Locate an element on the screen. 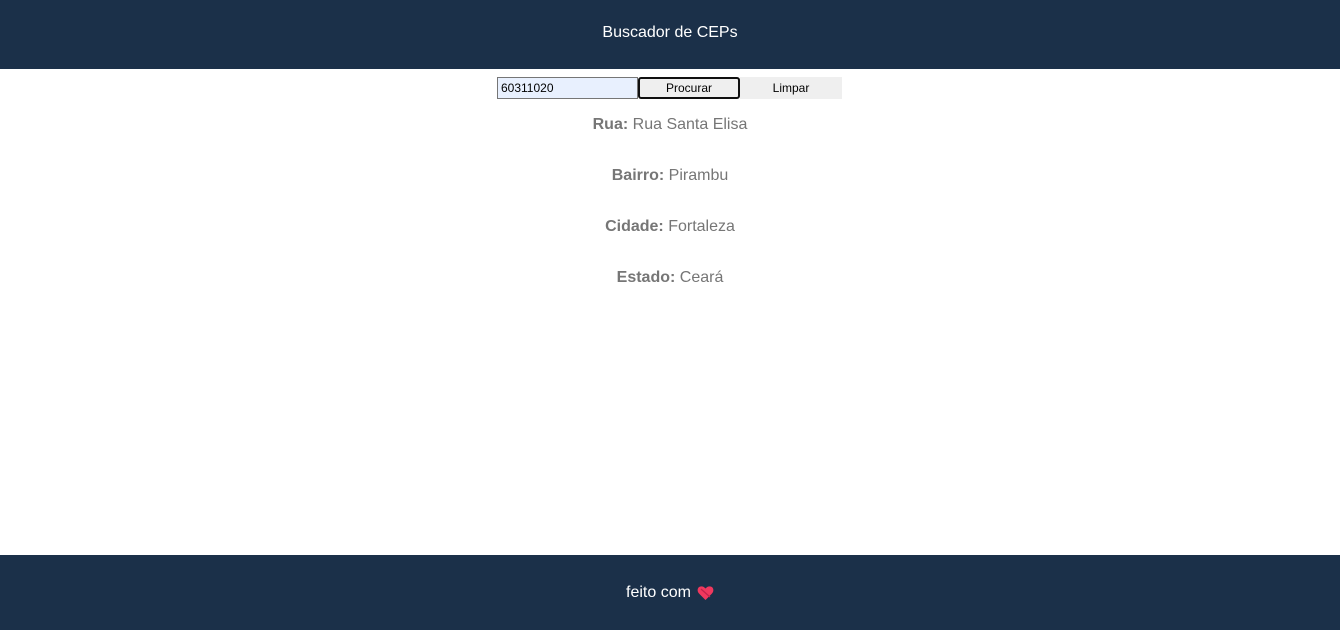  footer-text: feito com is located at coordinates (658, 592).